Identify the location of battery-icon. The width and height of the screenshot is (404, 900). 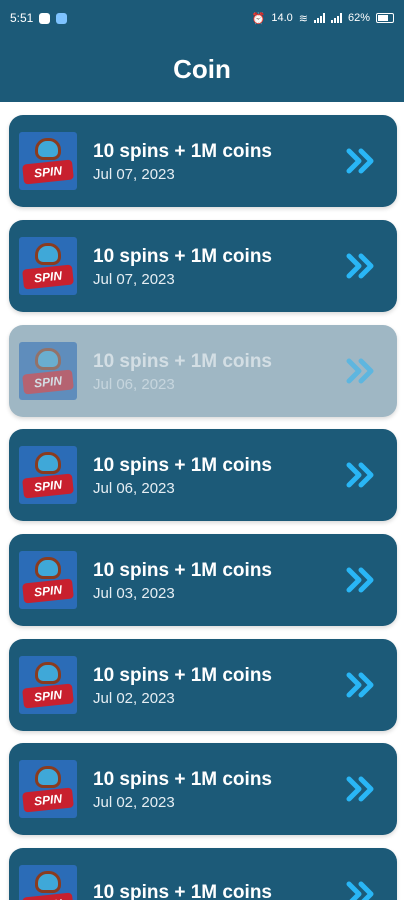
(385, 18).